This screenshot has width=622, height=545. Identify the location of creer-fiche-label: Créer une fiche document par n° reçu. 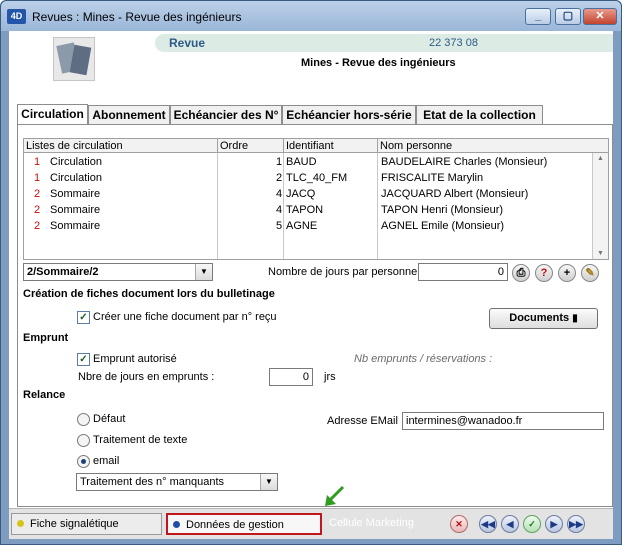
(185, 317).